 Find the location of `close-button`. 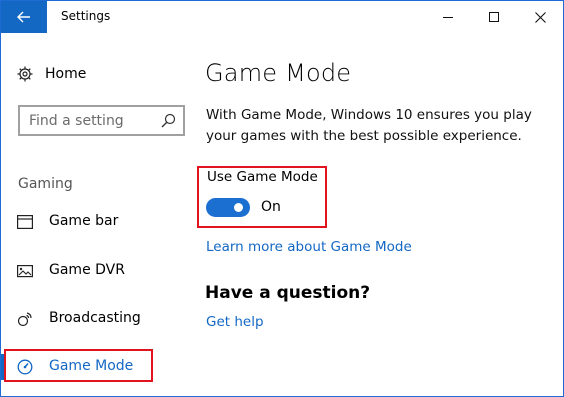

close-button is located at coordinates (540, 17).